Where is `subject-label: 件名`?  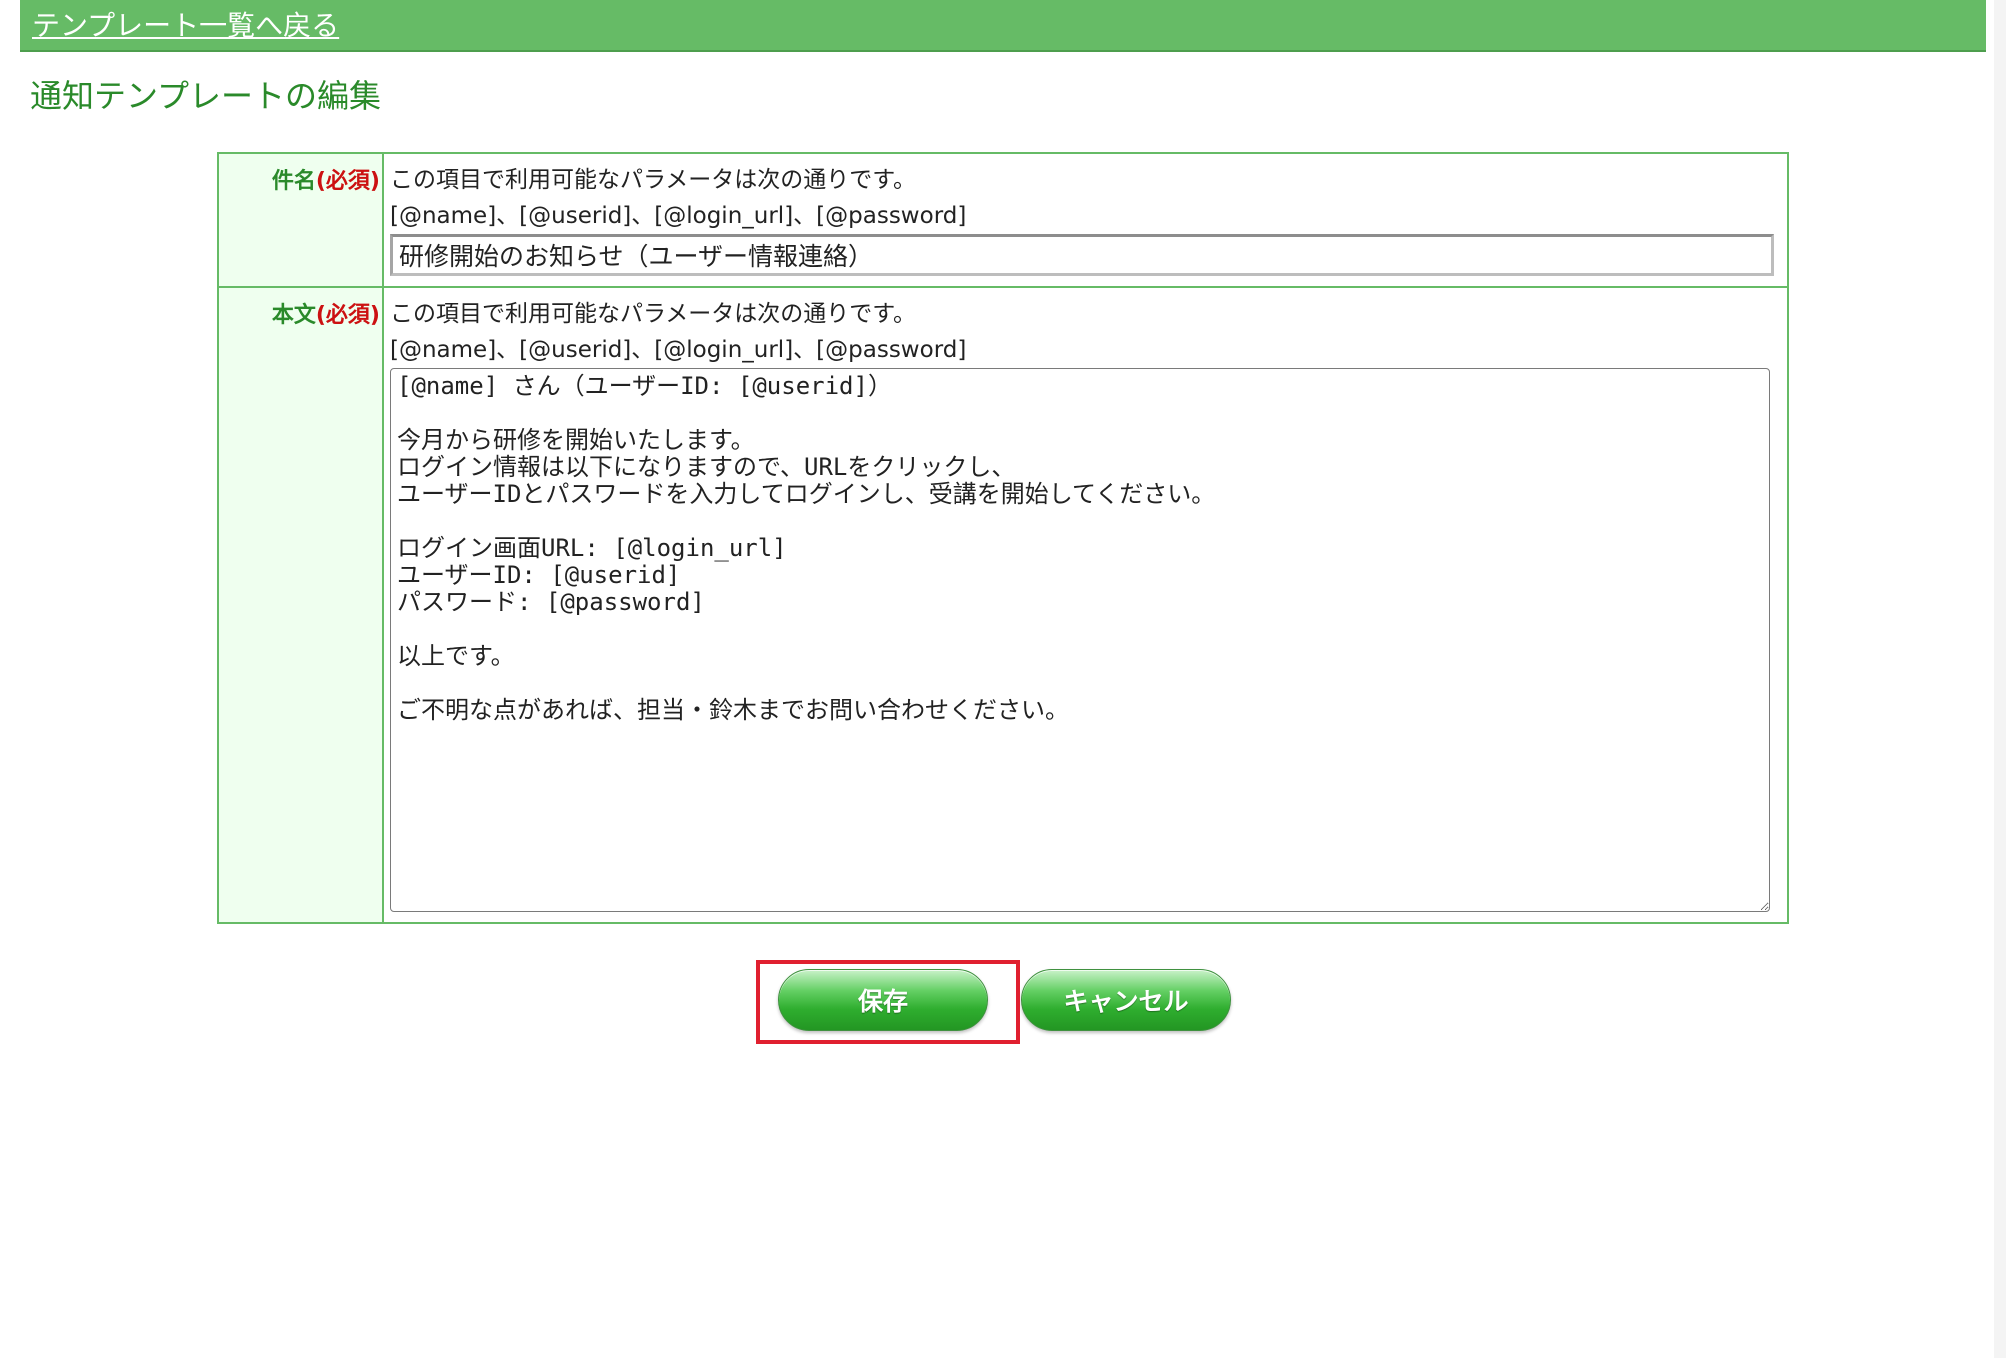 subject-label: 件名 is located at coordinates (293, 181).